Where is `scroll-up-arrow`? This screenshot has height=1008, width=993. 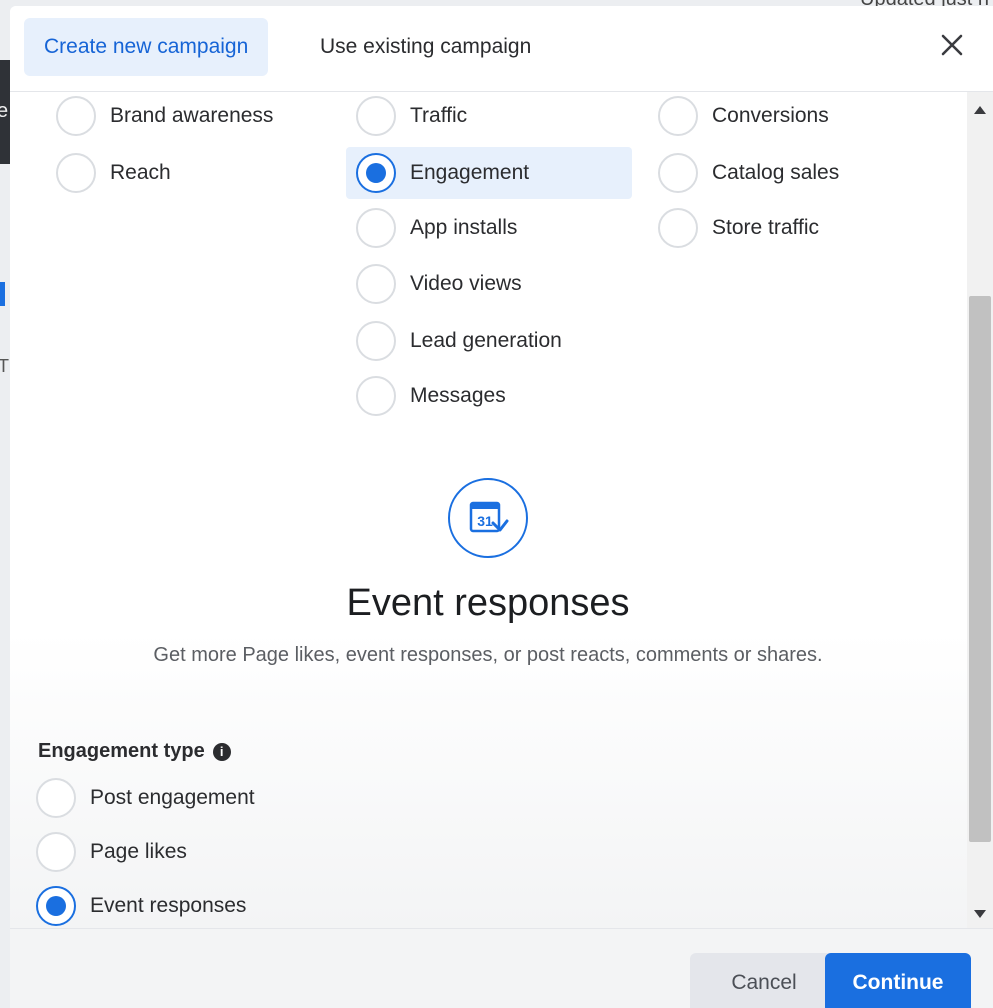
scroll-up-arrow is located at coordinates (980, 110).